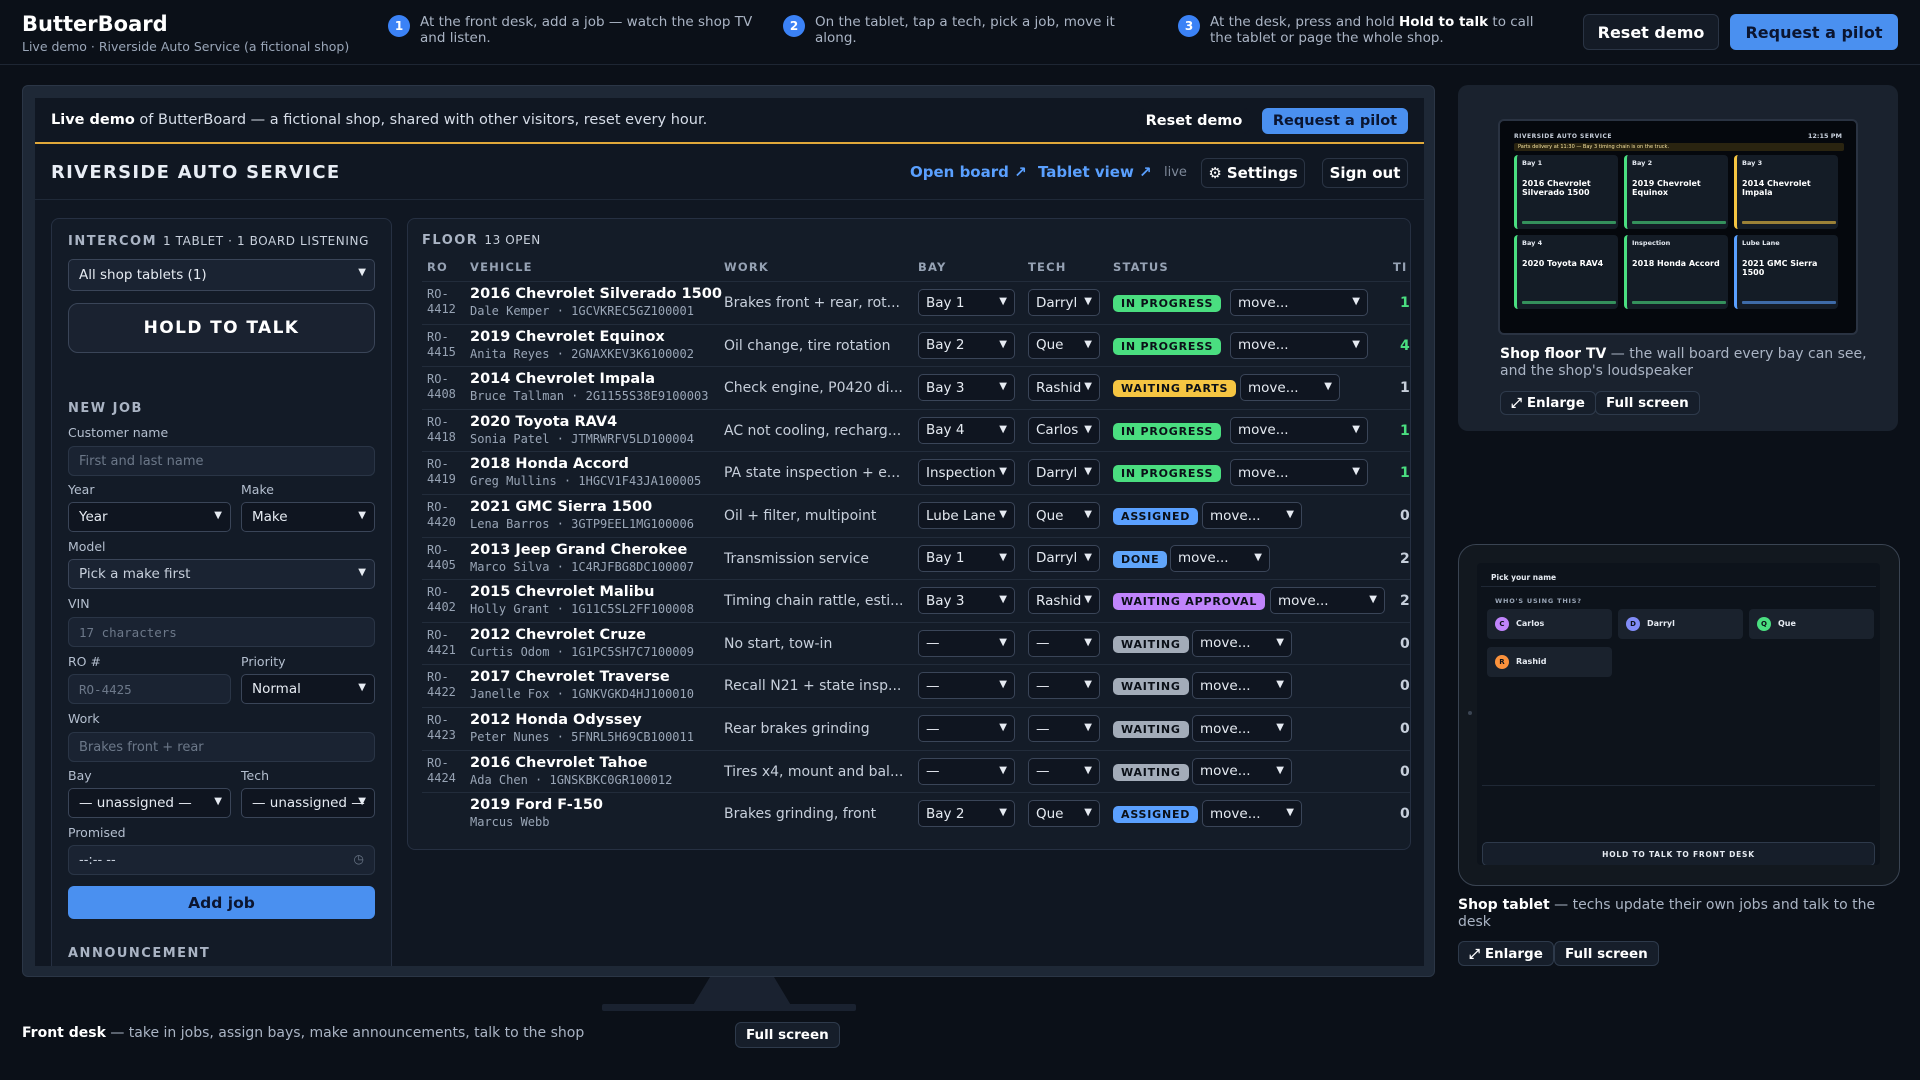  I want to click on vin-input: 17 characters, so click(221, 632).